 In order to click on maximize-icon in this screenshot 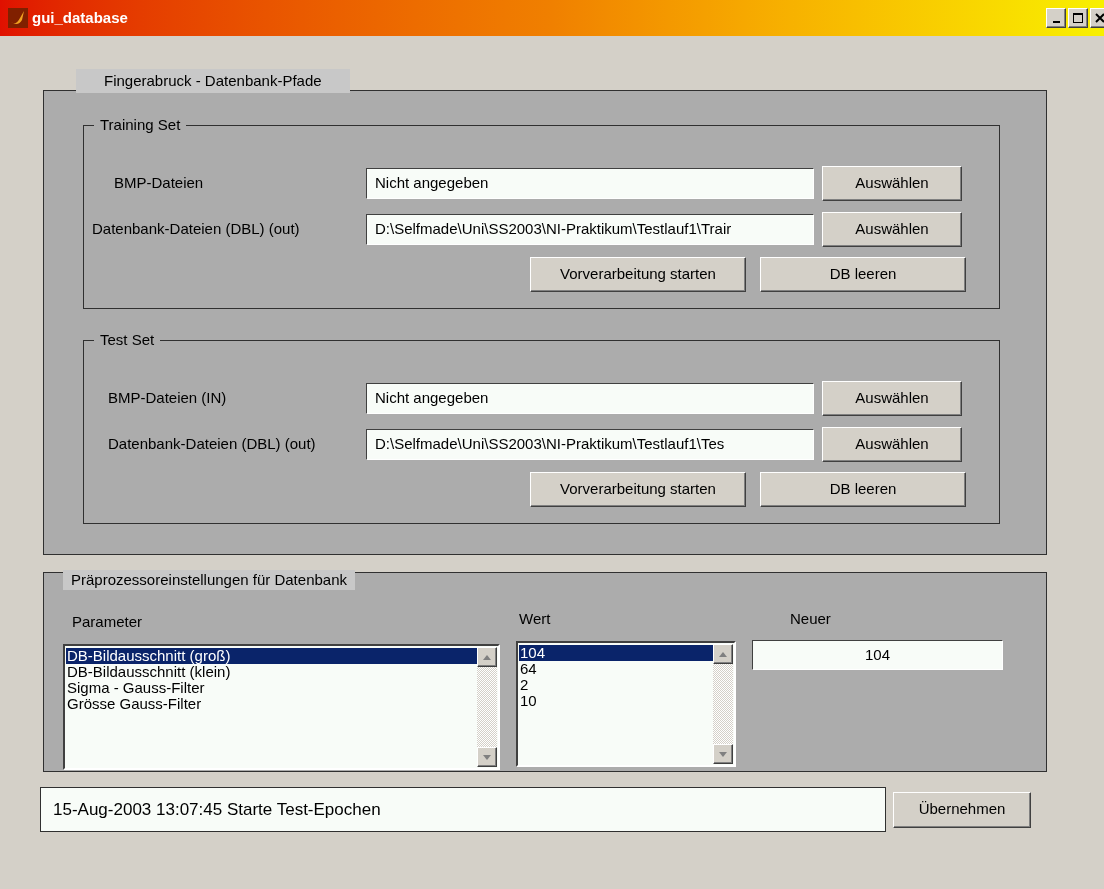, I will do `click(1078, 18)`.